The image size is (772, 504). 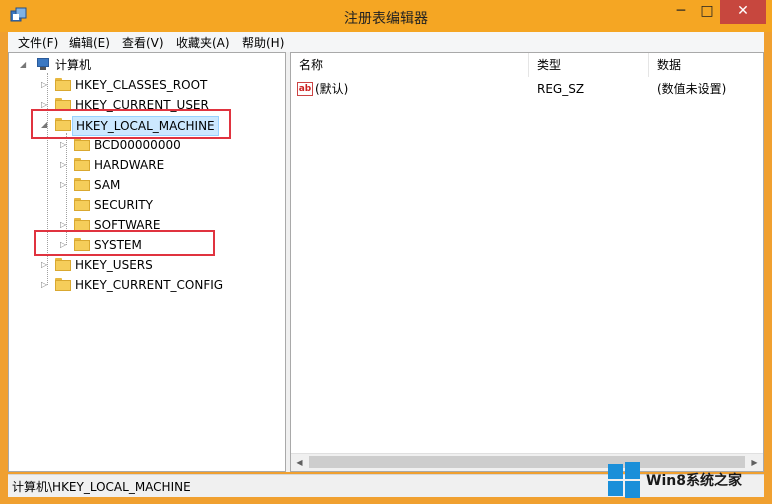 What do you see at coordinates (692, 89) in the screenshot?
I see `value-data: (数值未设置)` at bounding box center [692, 89].